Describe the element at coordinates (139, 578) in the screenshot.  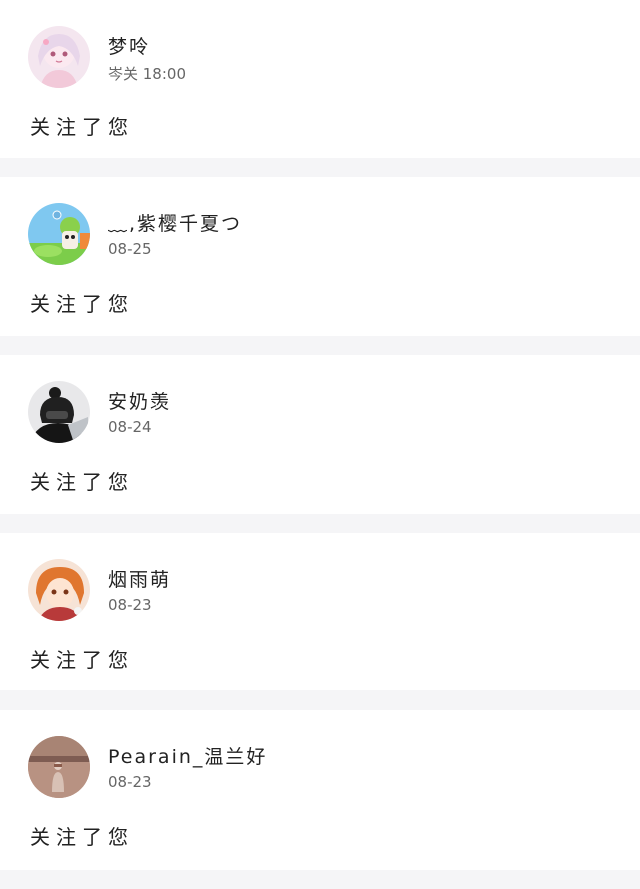
I see `user-name: 烟雨萌` at that location.